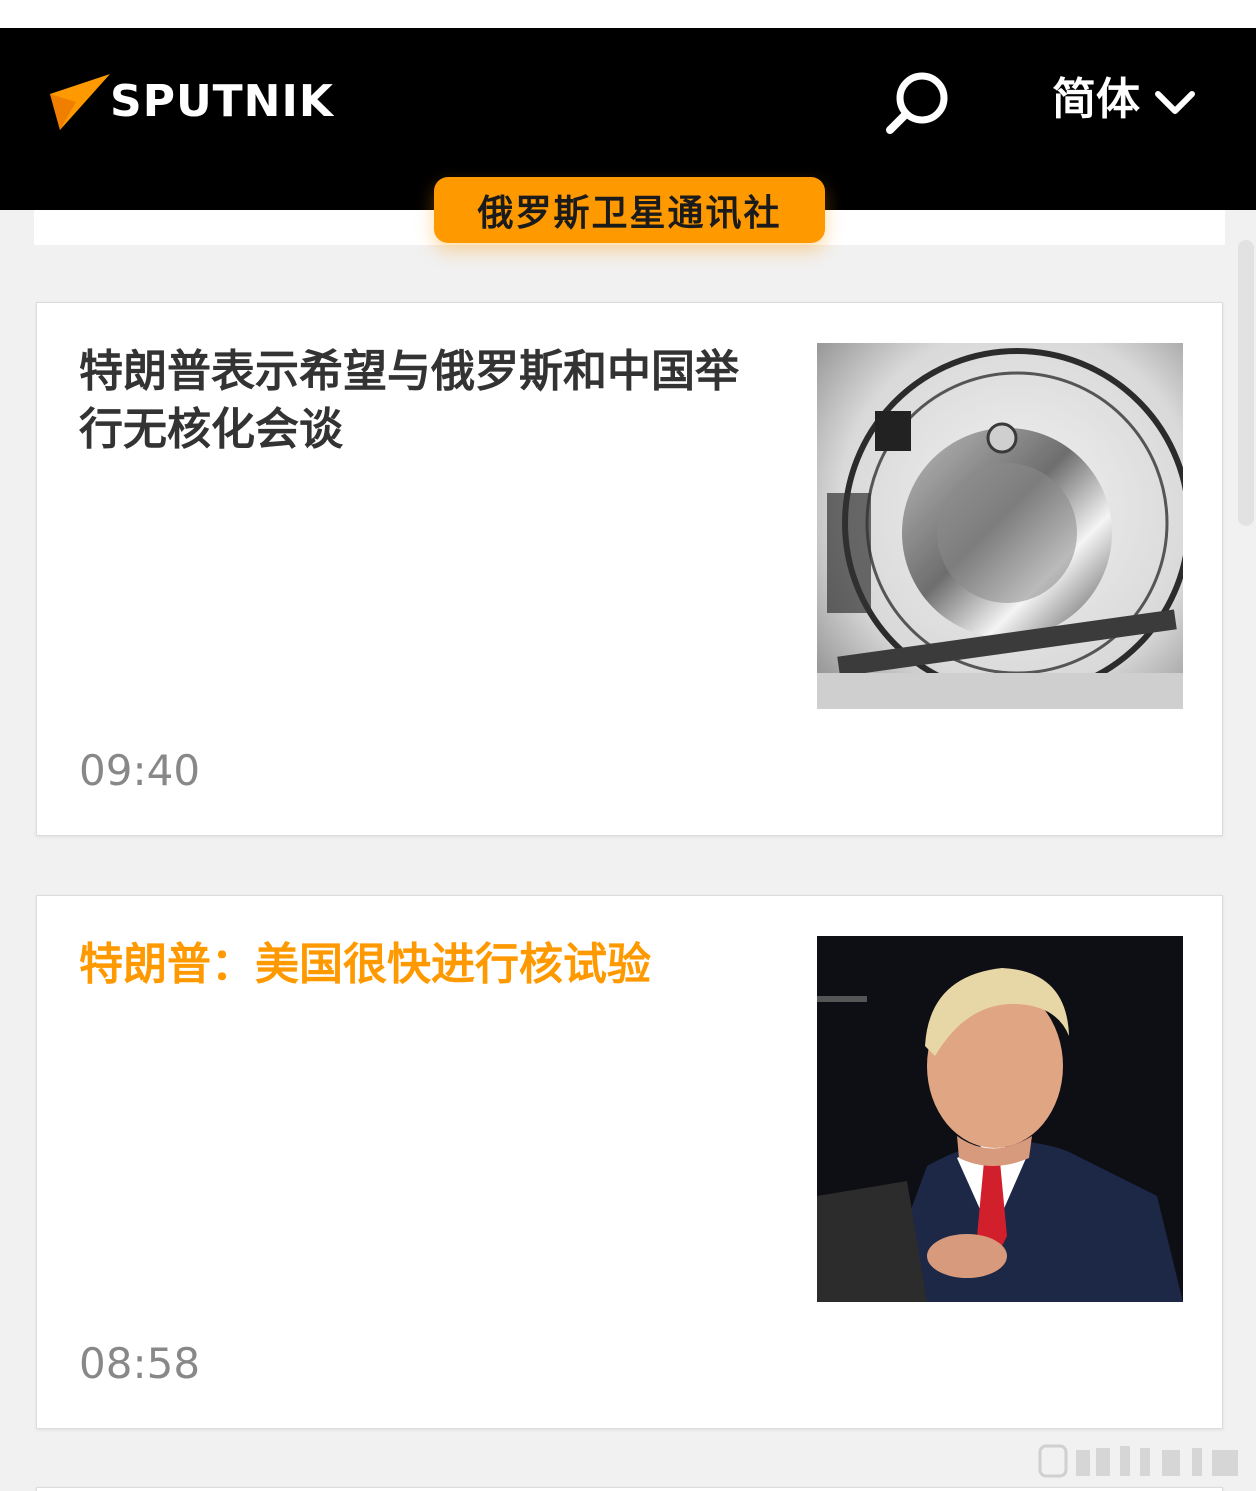  What do you see at coordinates (1246, 383) in the screenshot?
I see `scrollbar-thumb` at bounding box center [1246, 383].